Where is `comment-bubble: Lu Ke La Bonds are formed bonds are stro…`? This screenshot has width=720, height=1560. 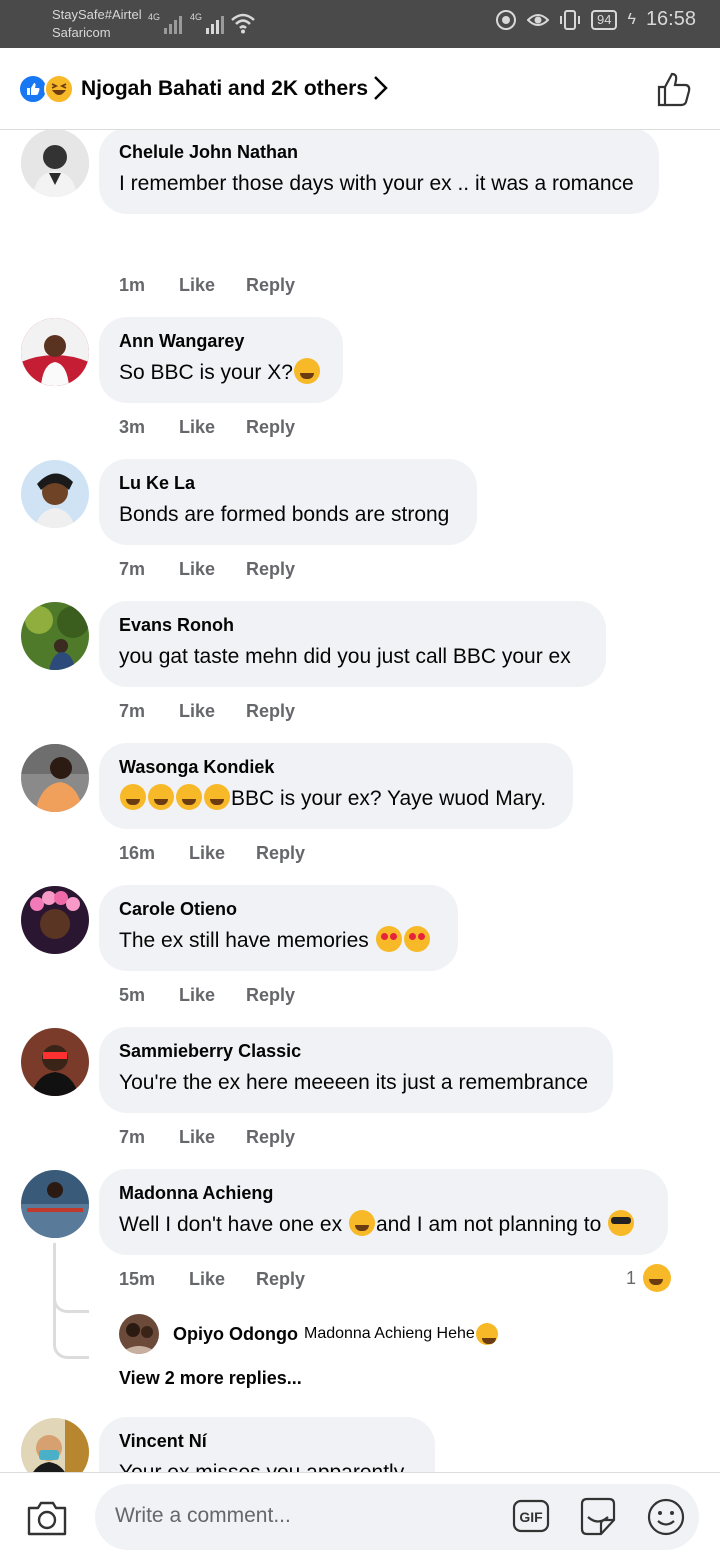 comment-bubble: Lu Ke La Bonds are formed bonds are stro… is located at coordinates (288, 502).